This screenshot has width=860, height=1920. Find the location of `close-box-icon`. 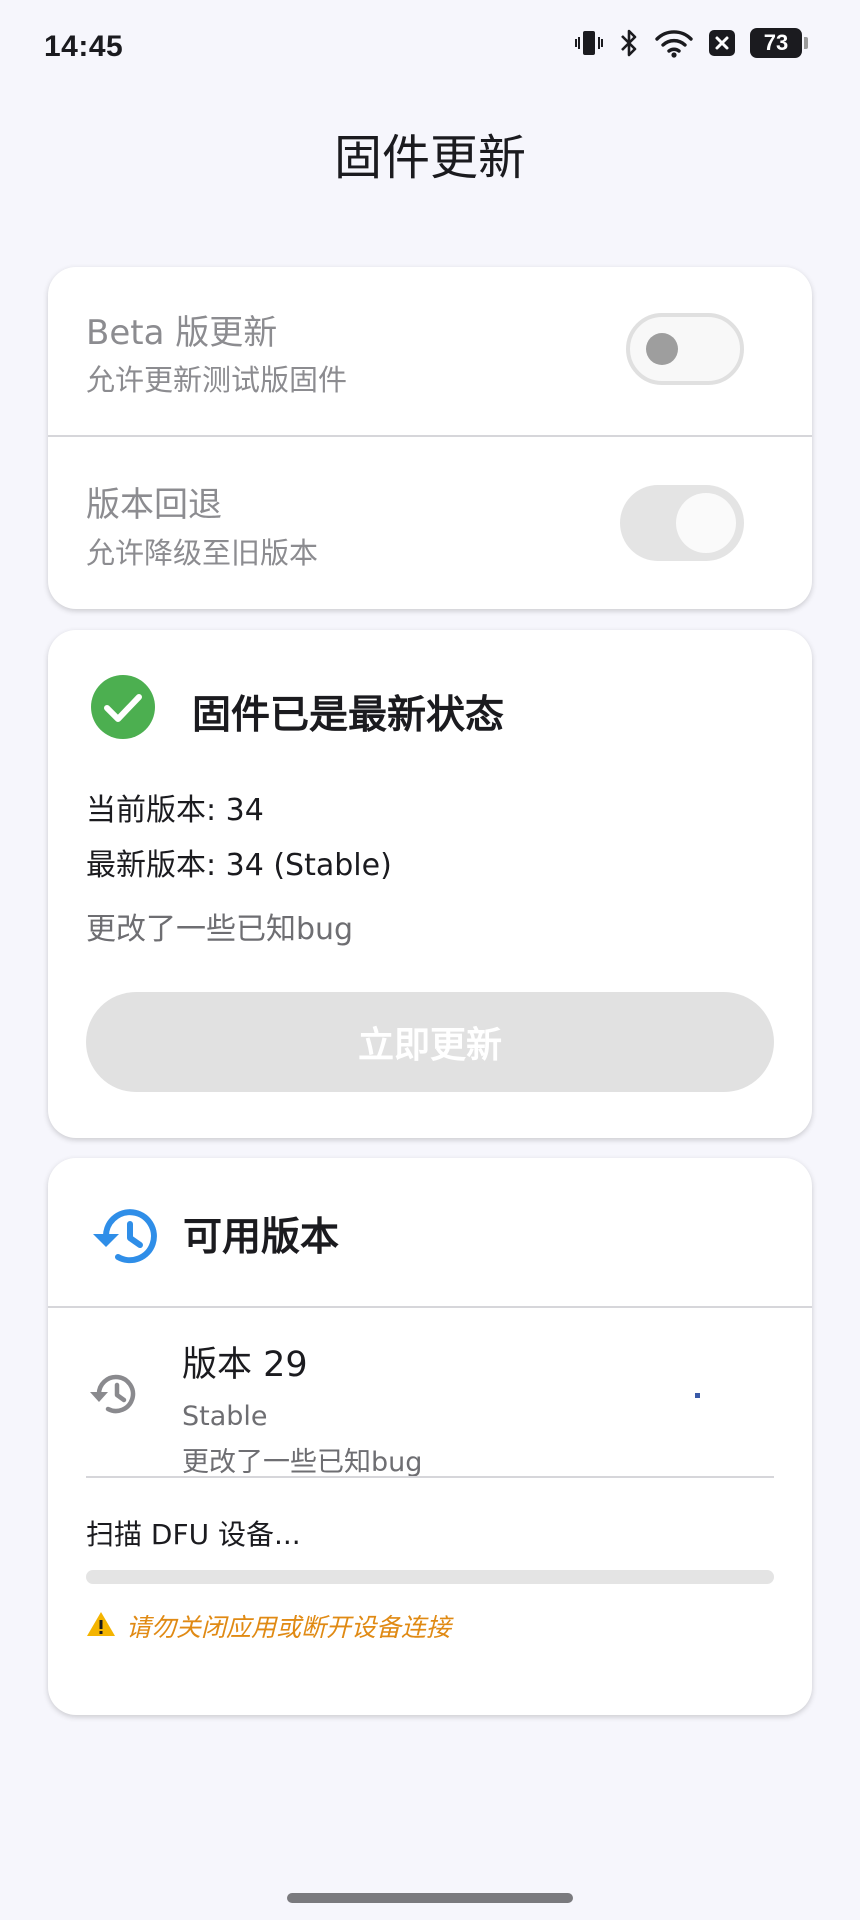

close-box-icon is located at coordinates (722, 43).